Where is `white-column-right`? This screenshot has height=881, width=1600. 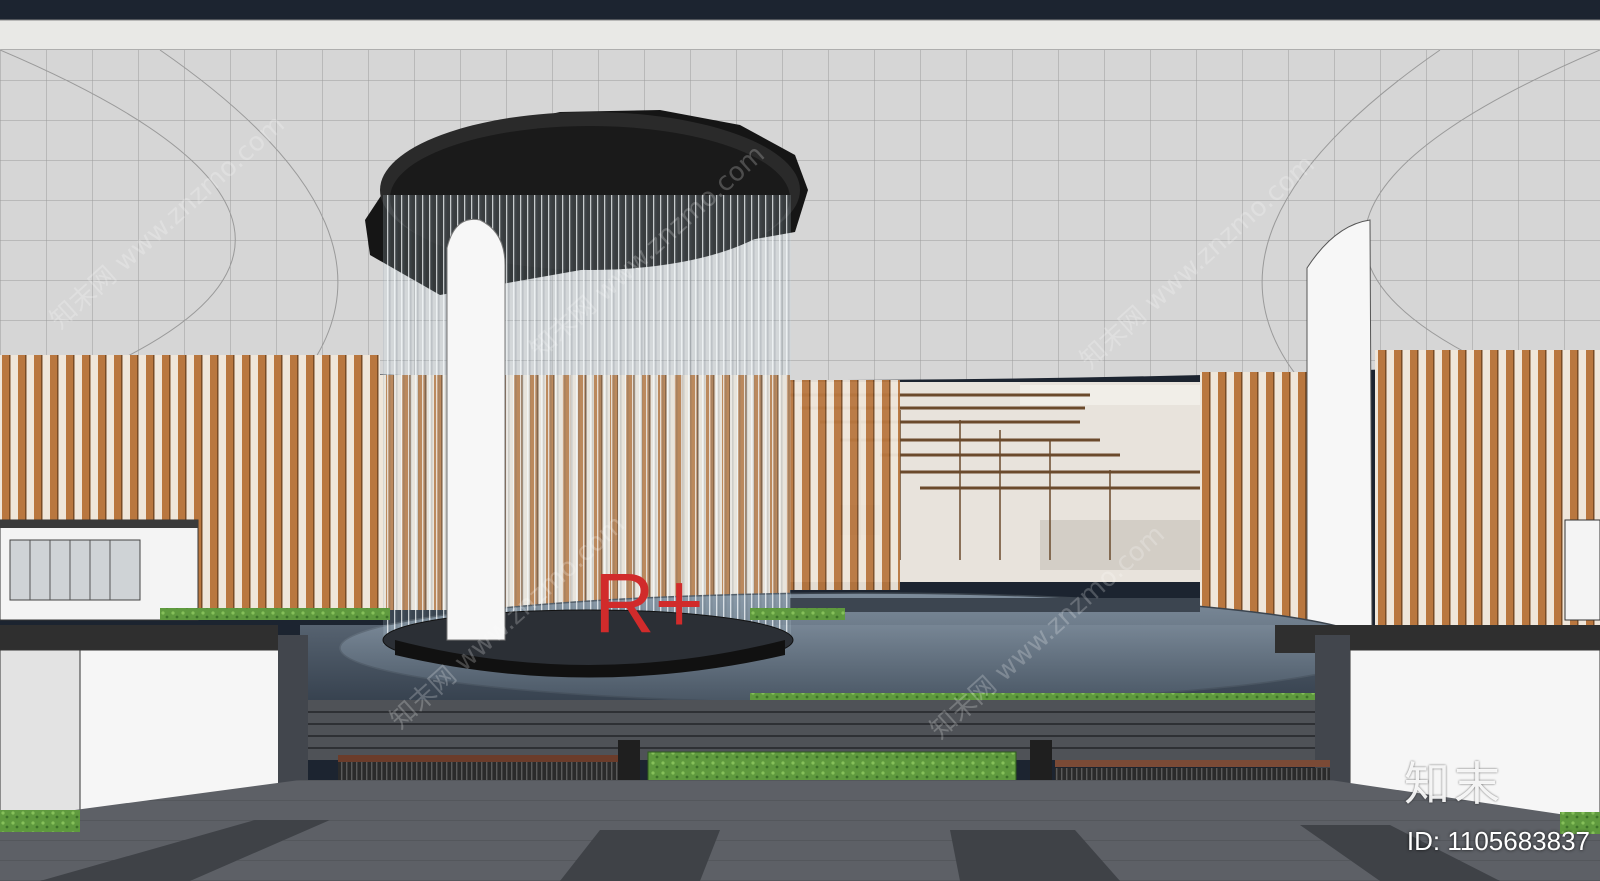
white-column-right is located at coordinates (1339, 425).